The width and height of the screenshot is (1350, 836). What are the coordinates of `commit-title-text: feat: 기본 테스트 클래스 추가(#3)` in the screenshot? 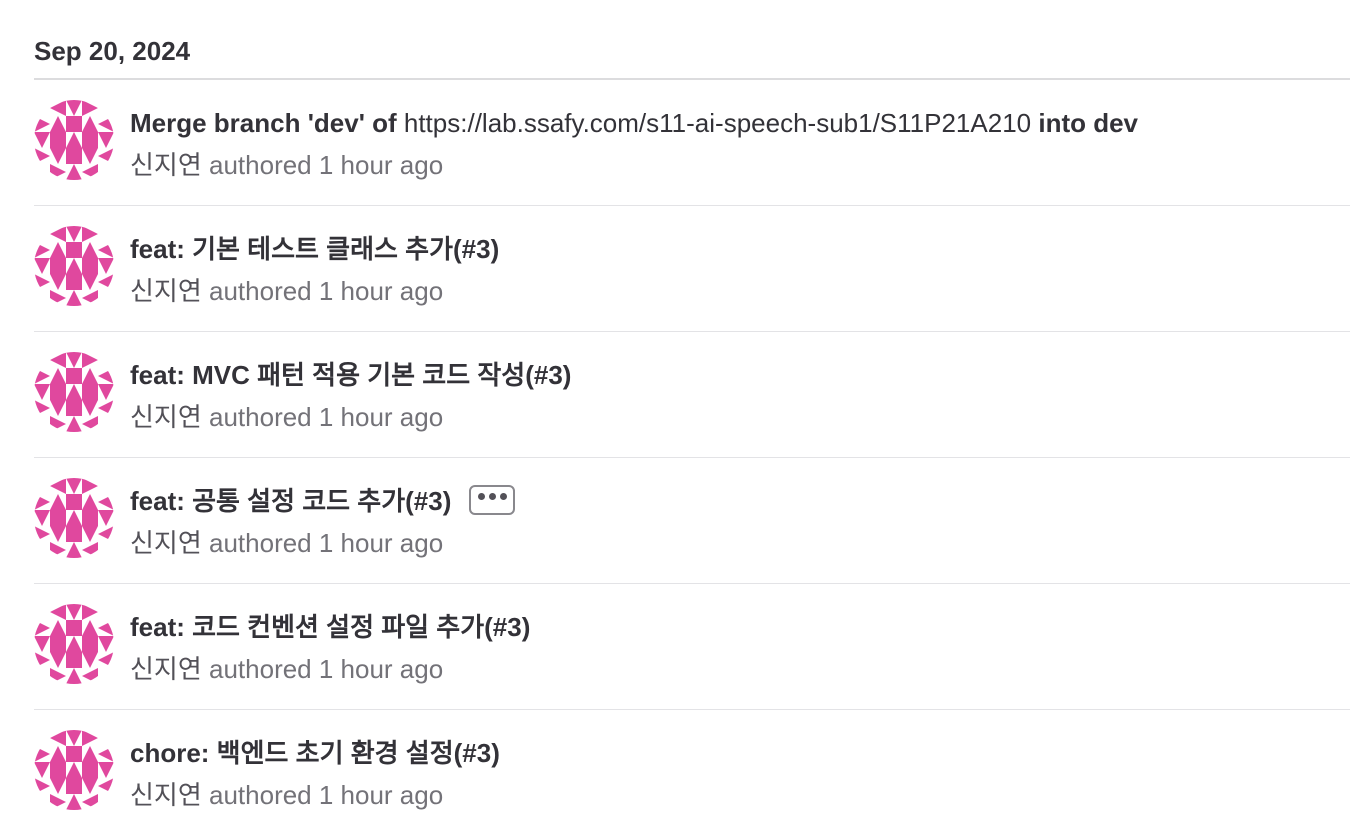 It's located at (314, 249).